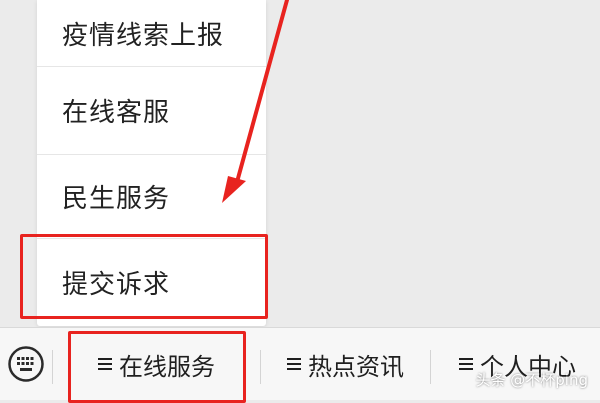  What do you see at coordinates (116, 112) in the screenshot?
I see `menu-item-label: 在线客服` at bounding box center [116, 112].